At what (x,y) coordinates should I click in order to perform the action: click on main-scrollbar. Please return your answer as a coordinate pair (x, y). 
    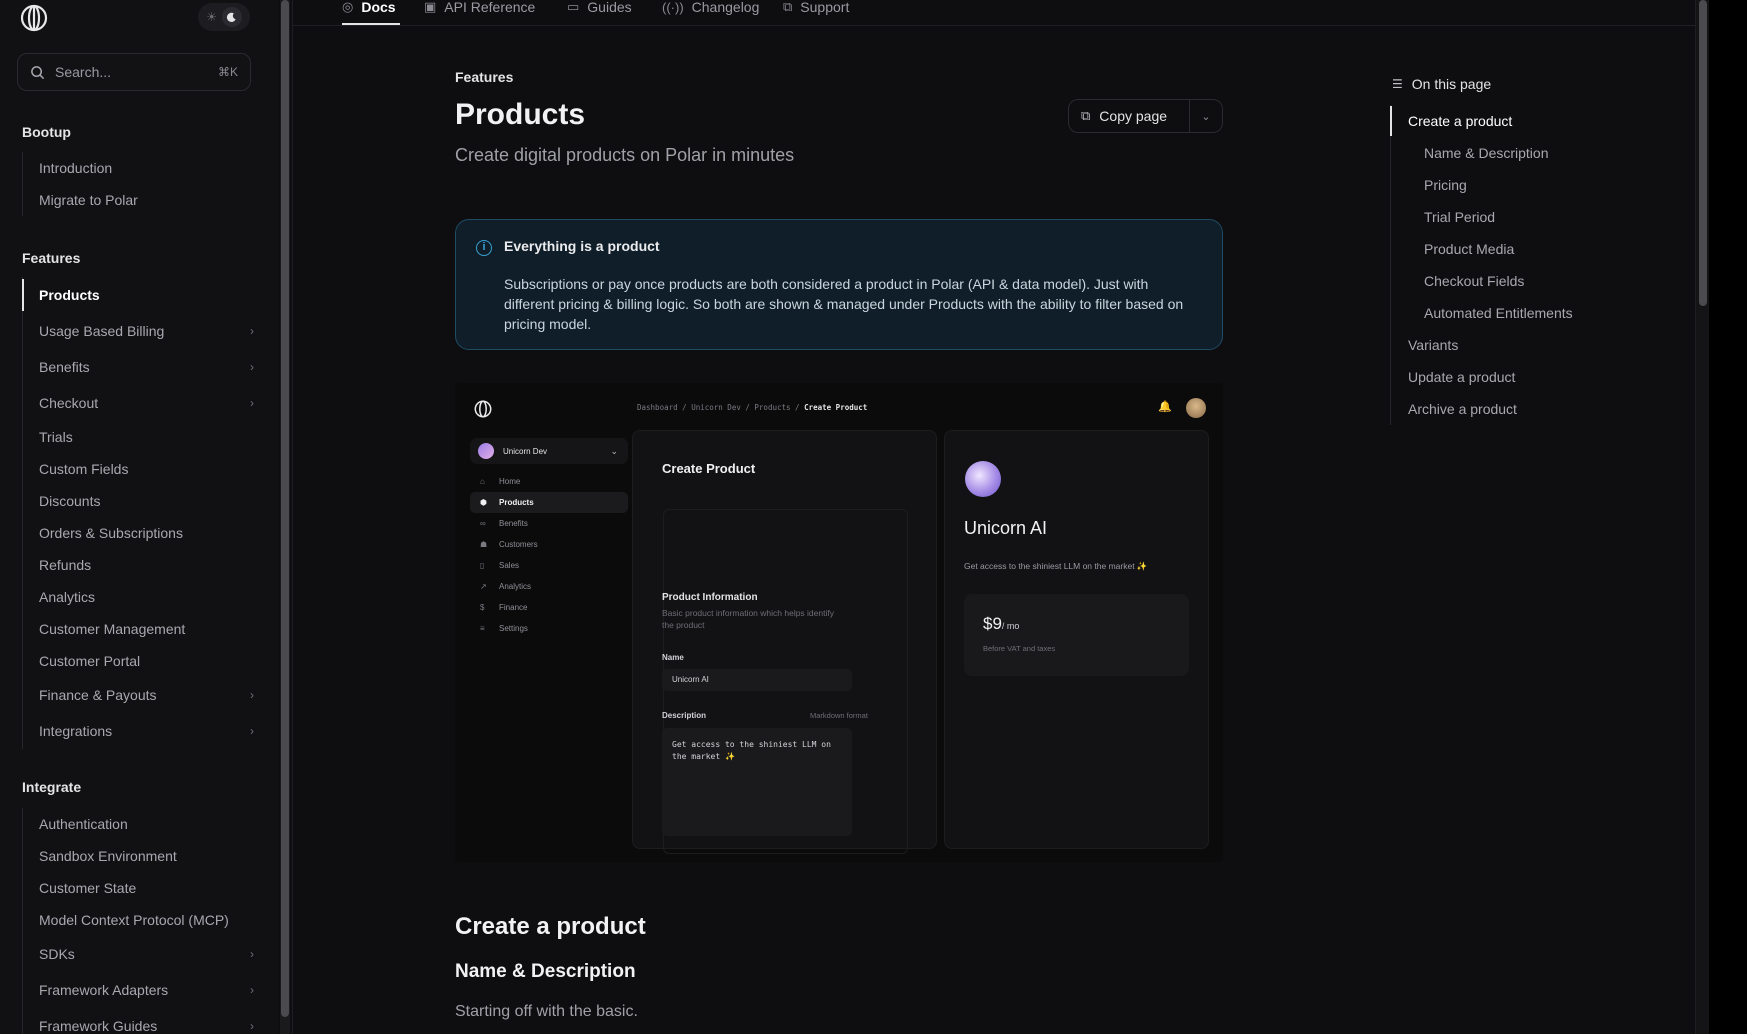
    Looking at the image, I should click on (1702, 517).